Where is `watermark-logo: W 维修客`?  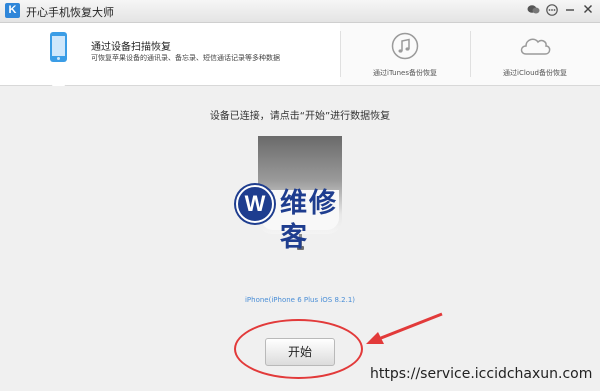
watermark-logo: W 维修客 is located at coordinates (301, 219).